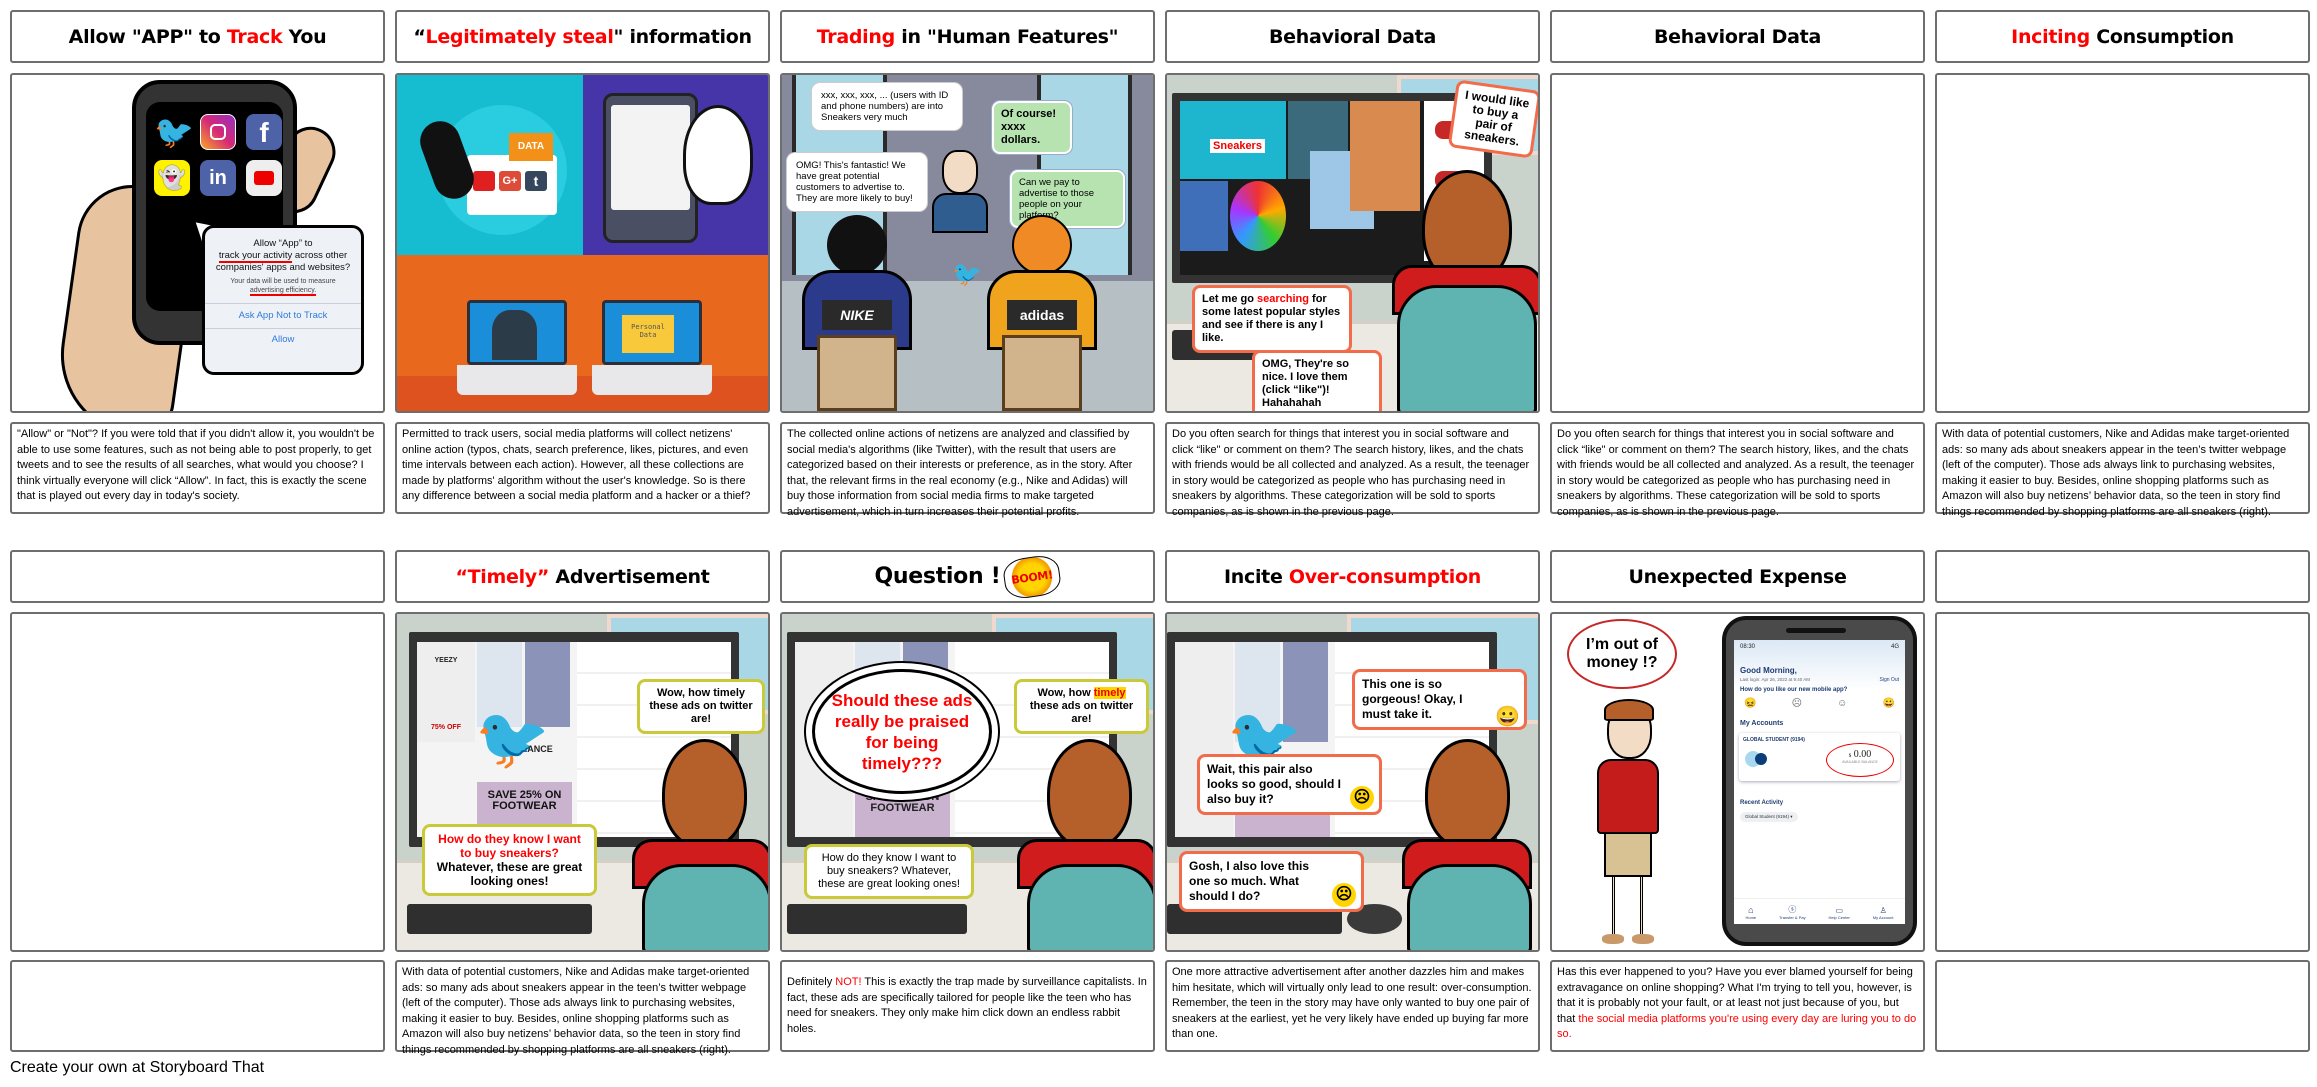  Describe the element at coordinates (1256, 576) in the screenshot. I see `text-run: Incite` at that location.